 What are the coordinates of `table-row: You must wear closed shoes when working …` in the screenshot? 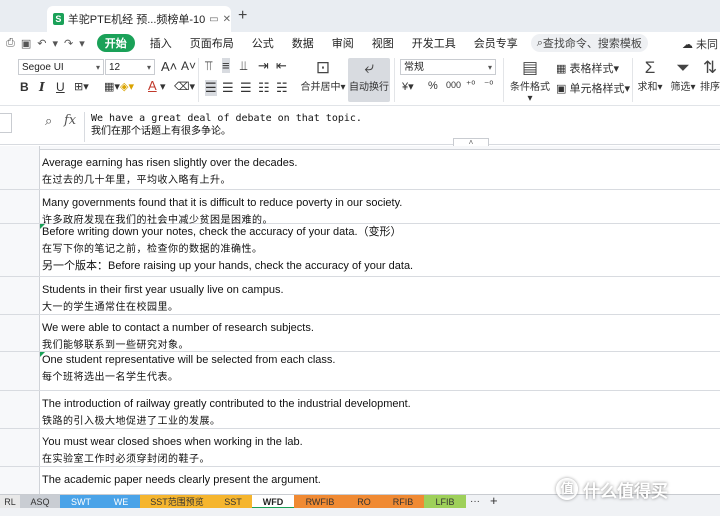 It's located at (360, 448).